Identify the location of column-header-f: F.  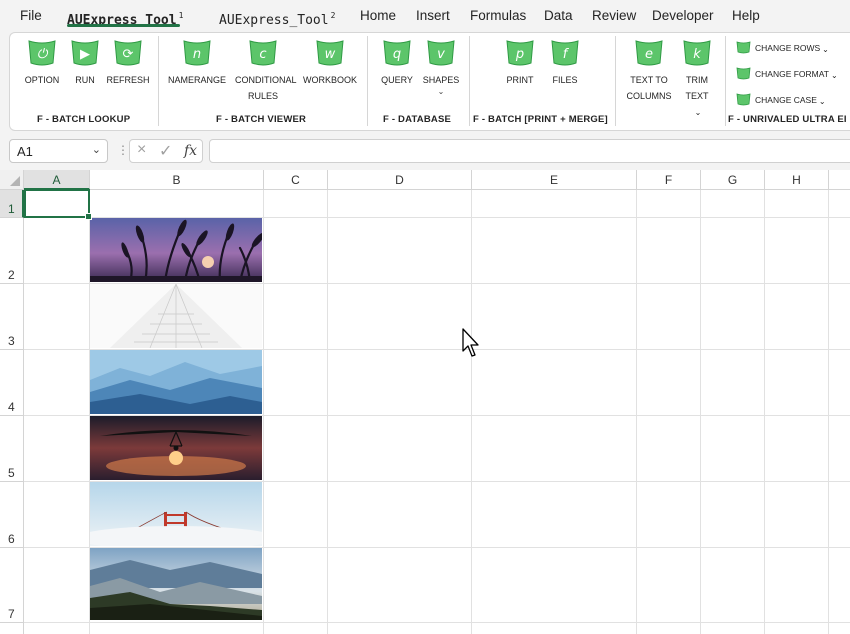
(669, 180).